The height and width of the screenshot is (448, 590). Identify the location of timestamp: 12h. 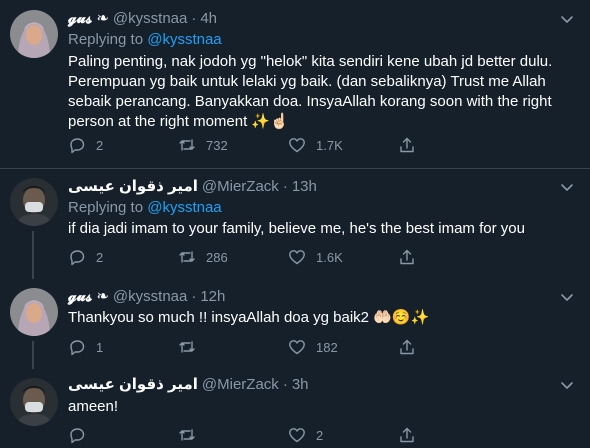
(212, 297).